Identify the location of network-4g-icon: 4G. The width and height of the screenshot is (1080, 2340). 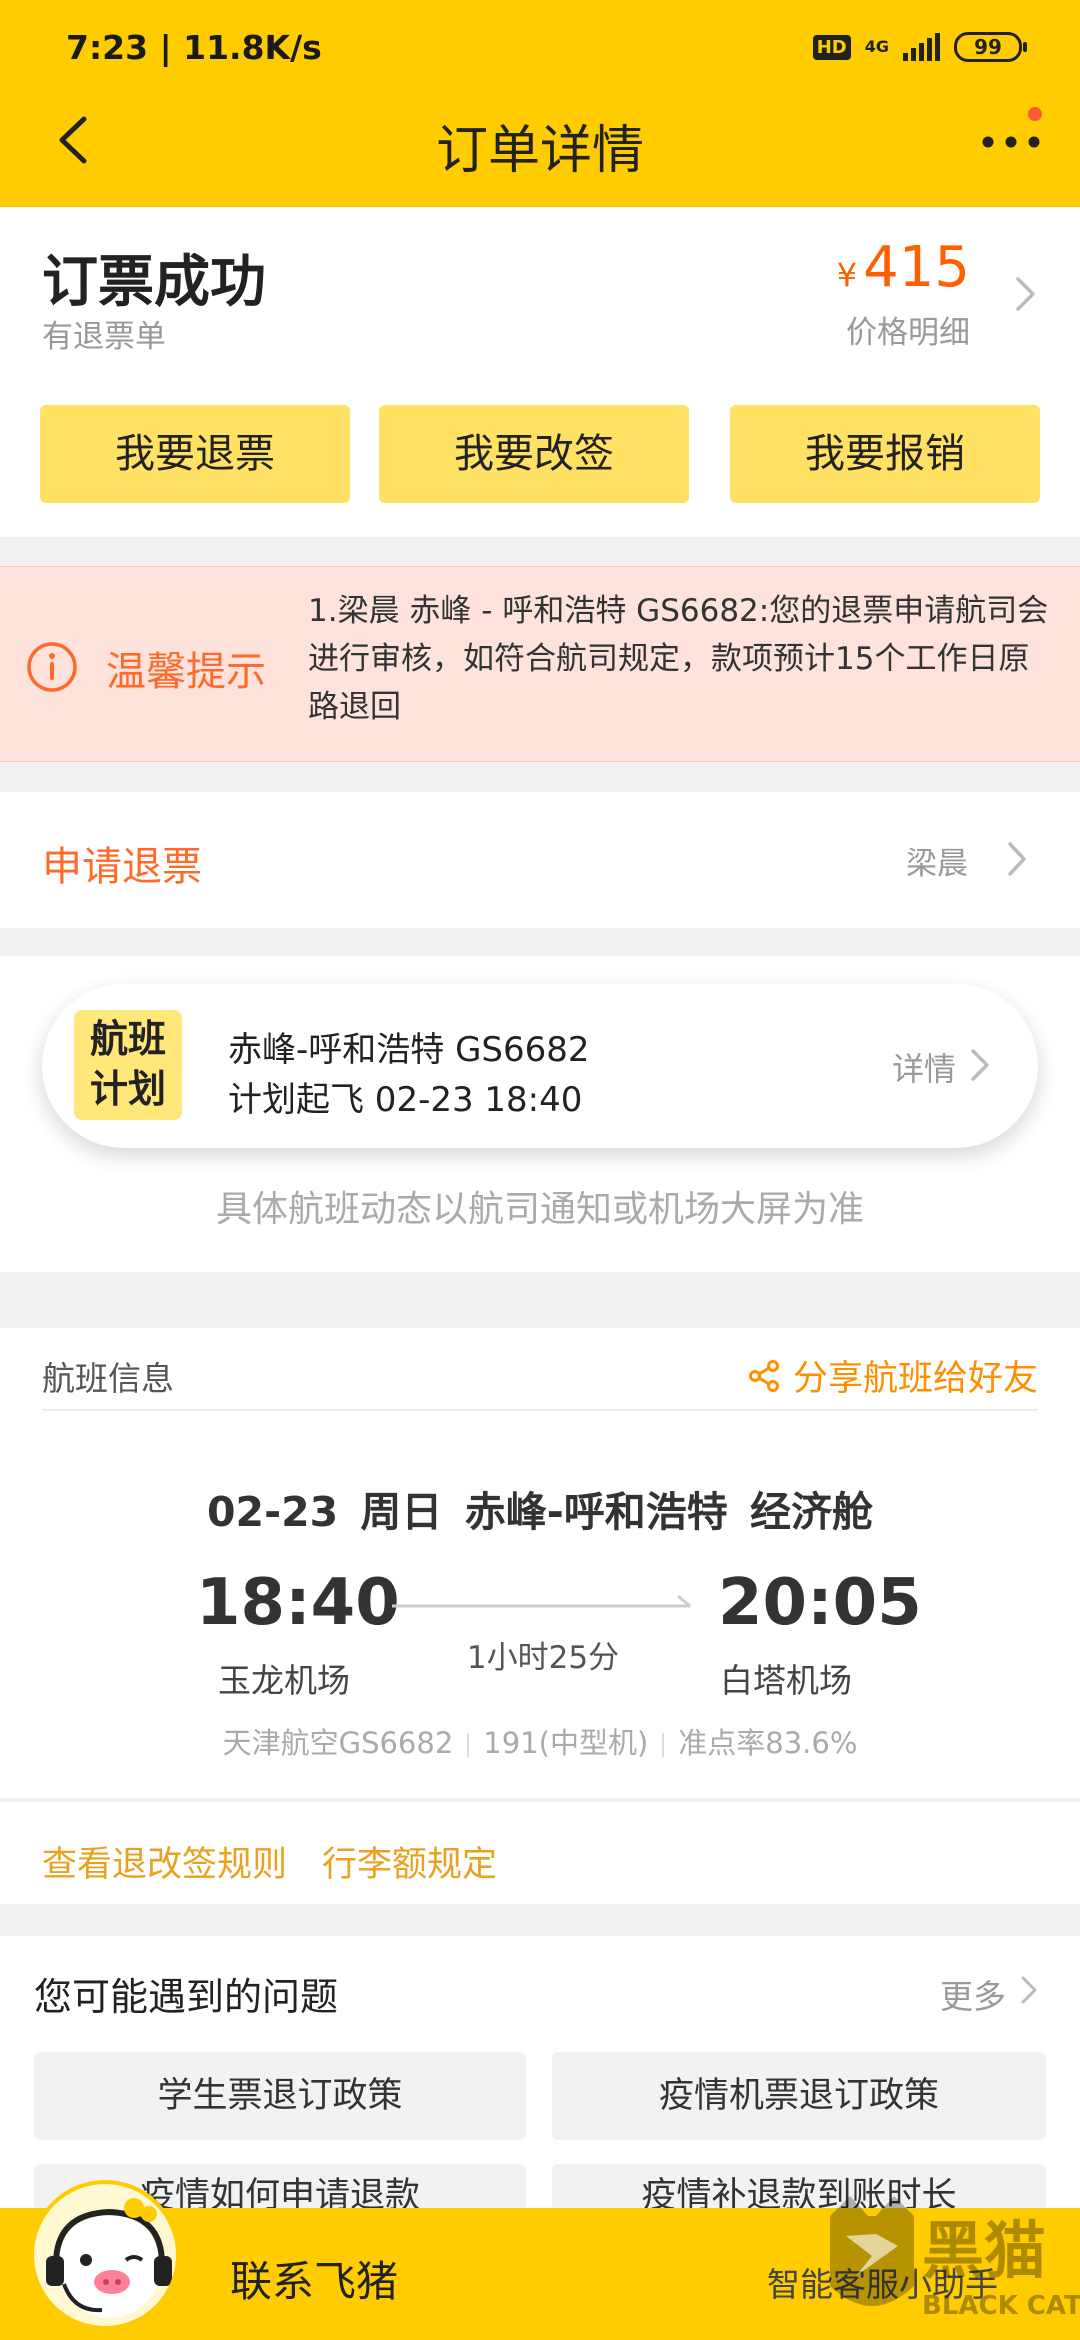
(876, 46).